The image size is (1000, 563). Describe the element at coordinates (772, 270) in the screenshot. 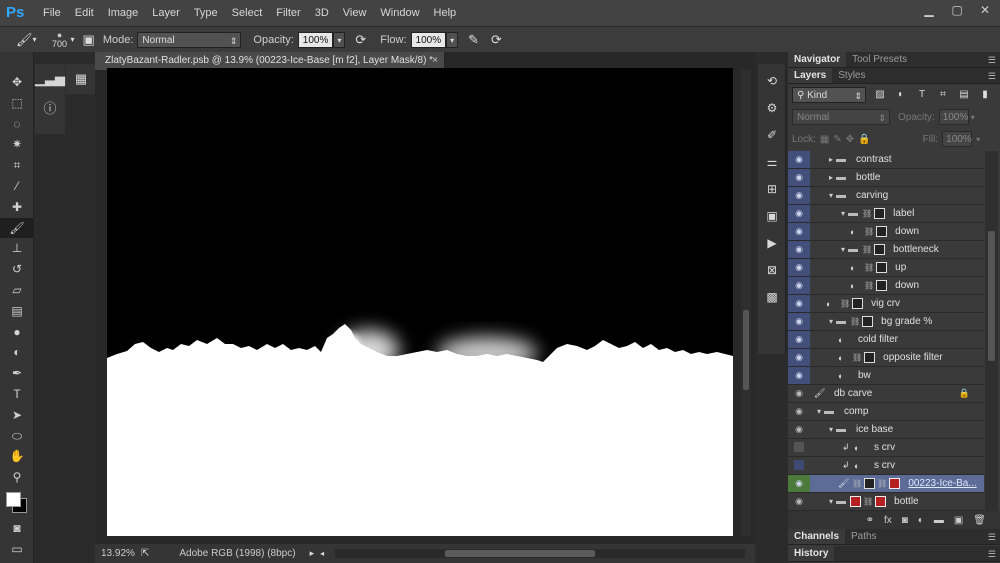

I see `masks-icon: ⊠` at that location.